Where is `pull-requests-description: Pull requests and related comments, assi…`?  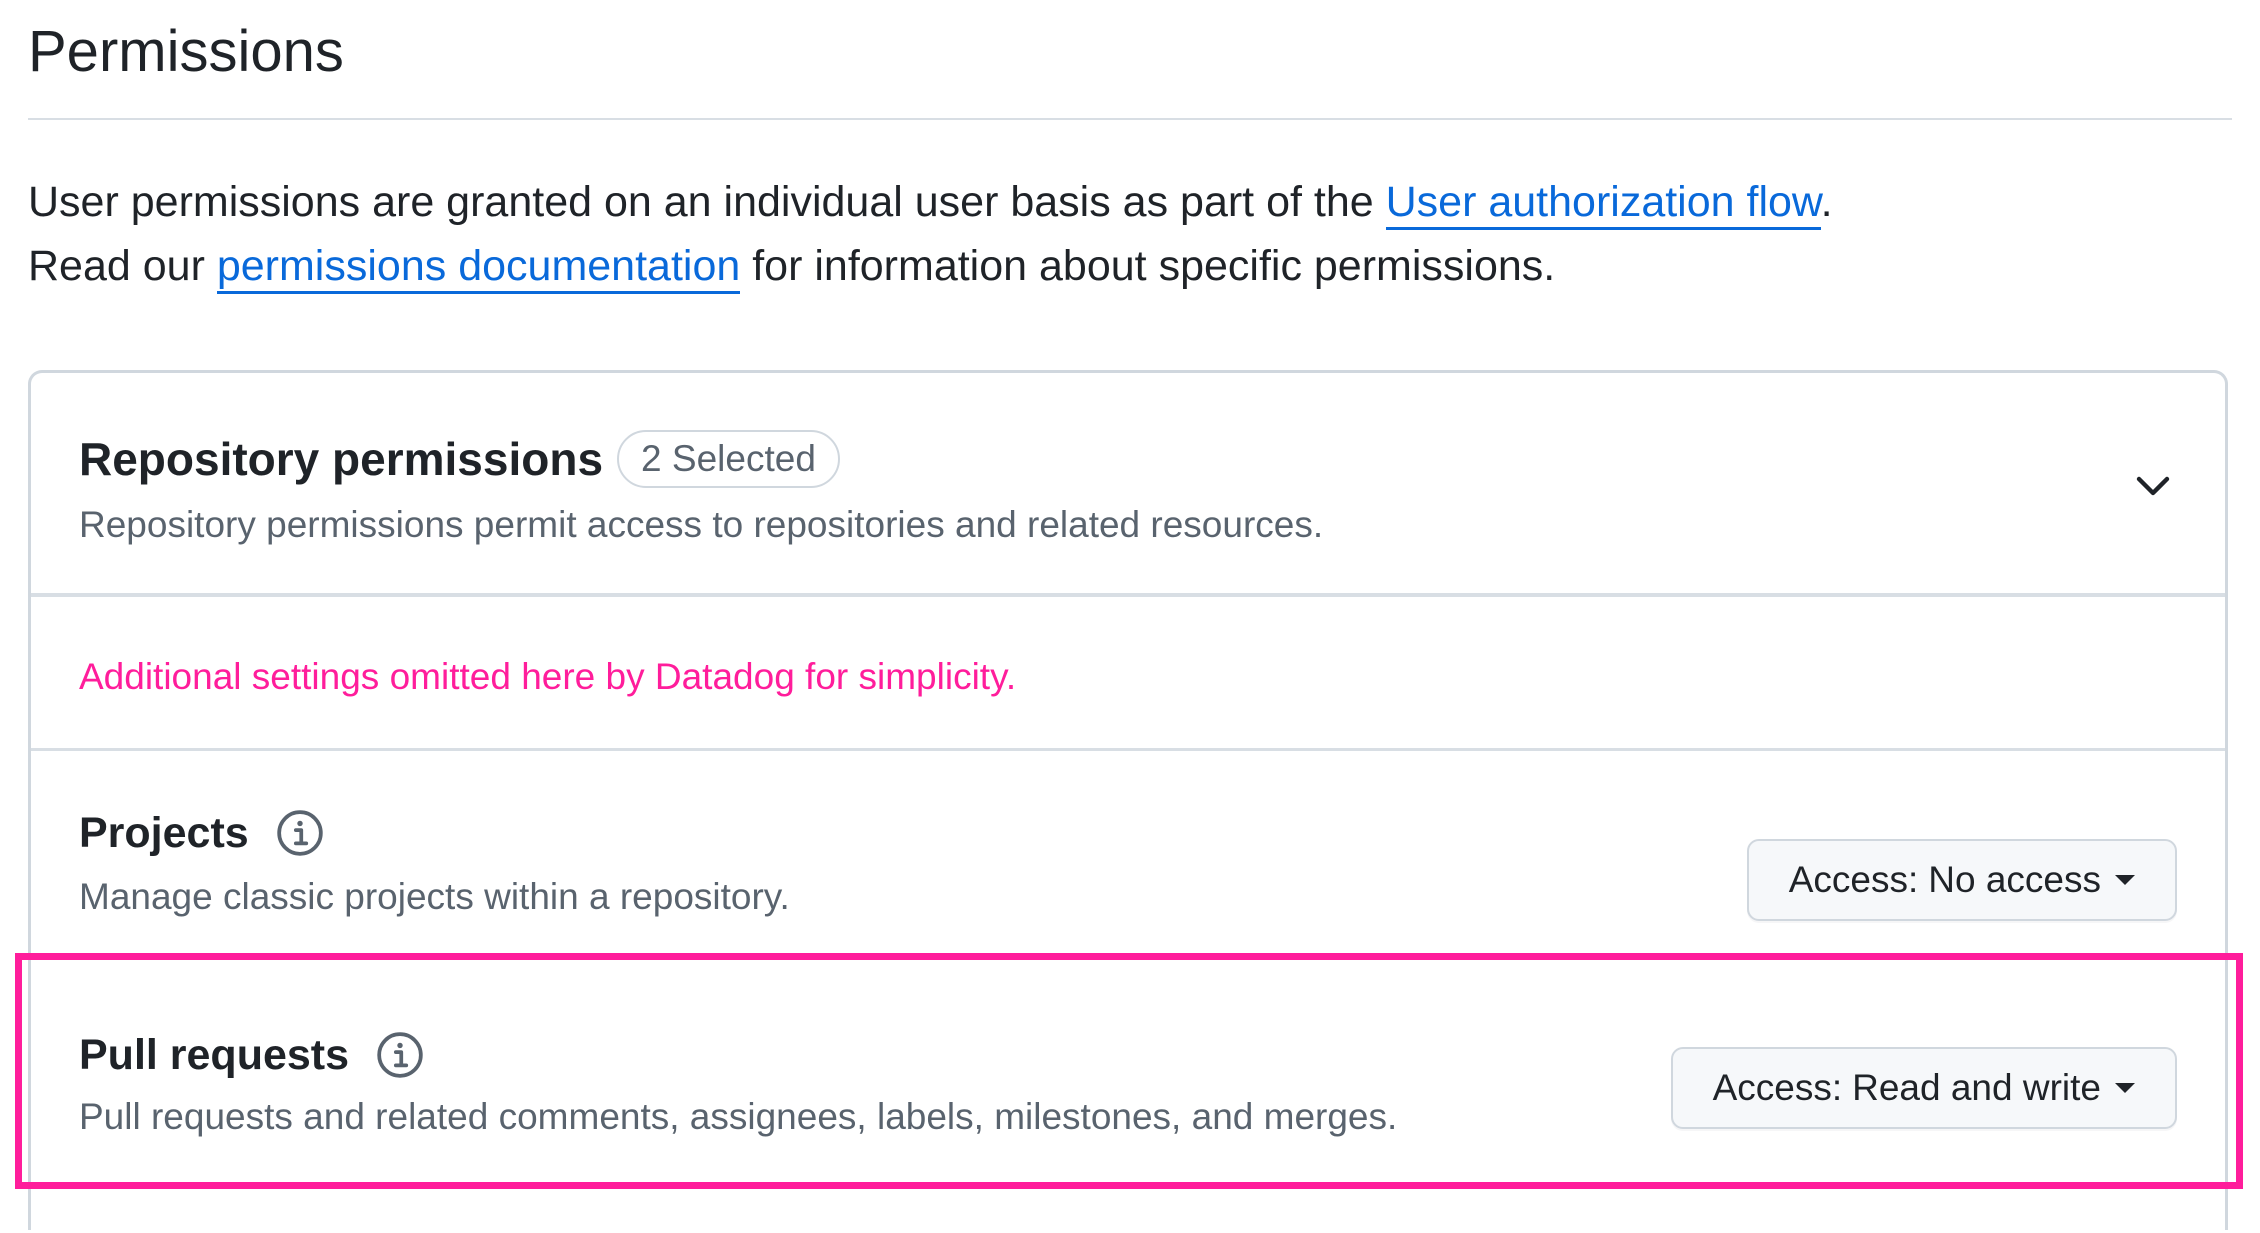
pull-requests-description: Pull requests and related comments, assi… is located at coordinates (738, 1116).